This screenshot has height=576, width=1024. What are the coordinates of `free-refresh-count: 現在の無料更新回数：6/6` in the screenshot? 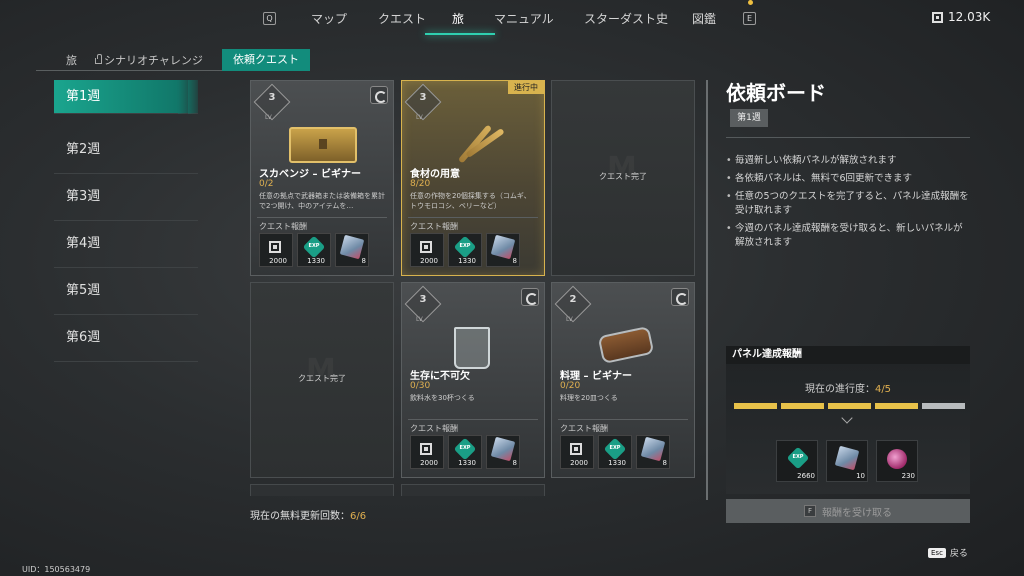 It's located at (308, 514).